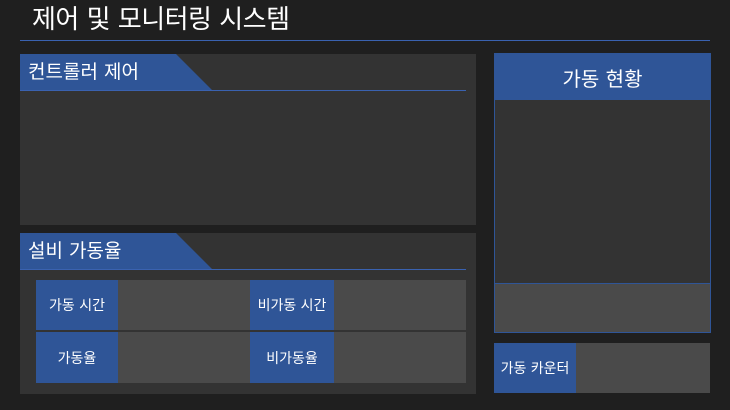 The image size is (730, 410). I want to click on uptime-stat-grid: 가동 시간 비가동 시간 가동율 비가동율, so click(251, 331).